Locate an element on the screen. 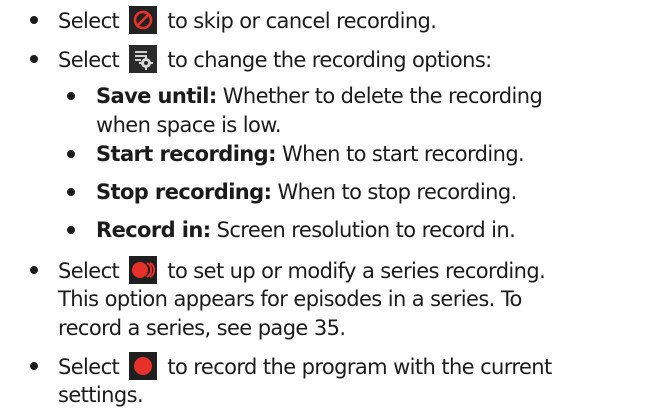  item-description: to change the recording options: is located at coordinates (329, 60).